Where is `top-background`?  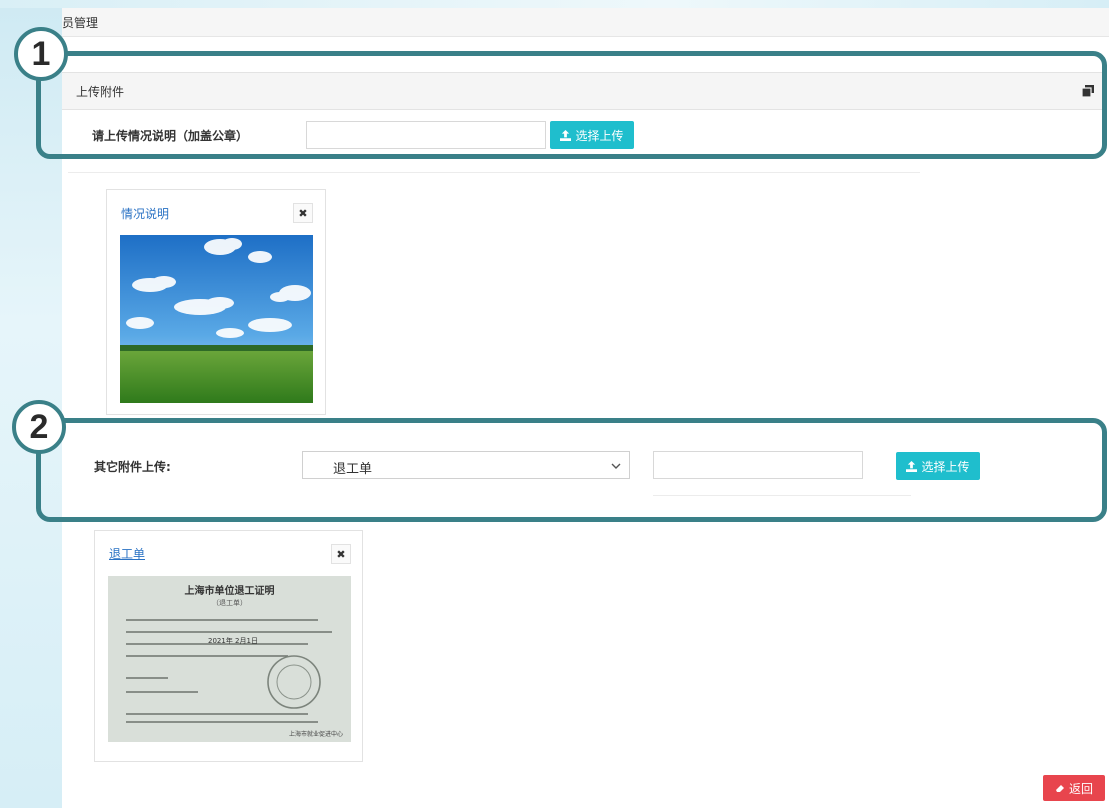
top-background is located at coordinates (554, 4).